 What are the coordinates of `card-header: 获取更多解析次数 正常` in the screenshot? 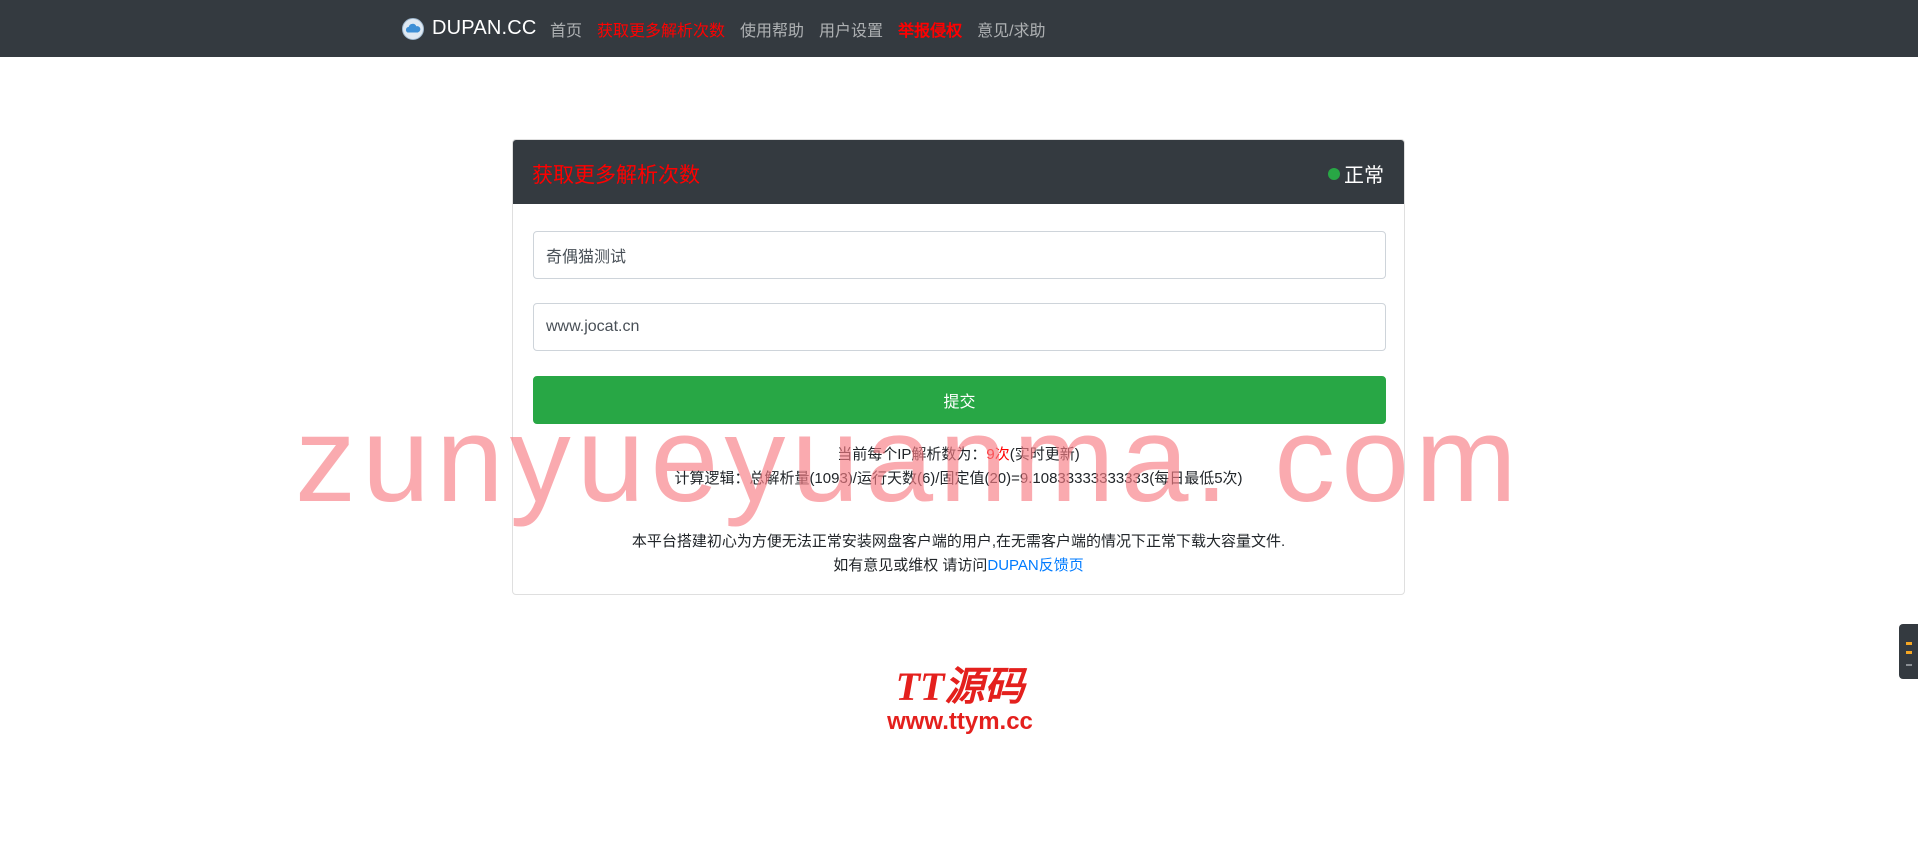 It's located at (958, 172).